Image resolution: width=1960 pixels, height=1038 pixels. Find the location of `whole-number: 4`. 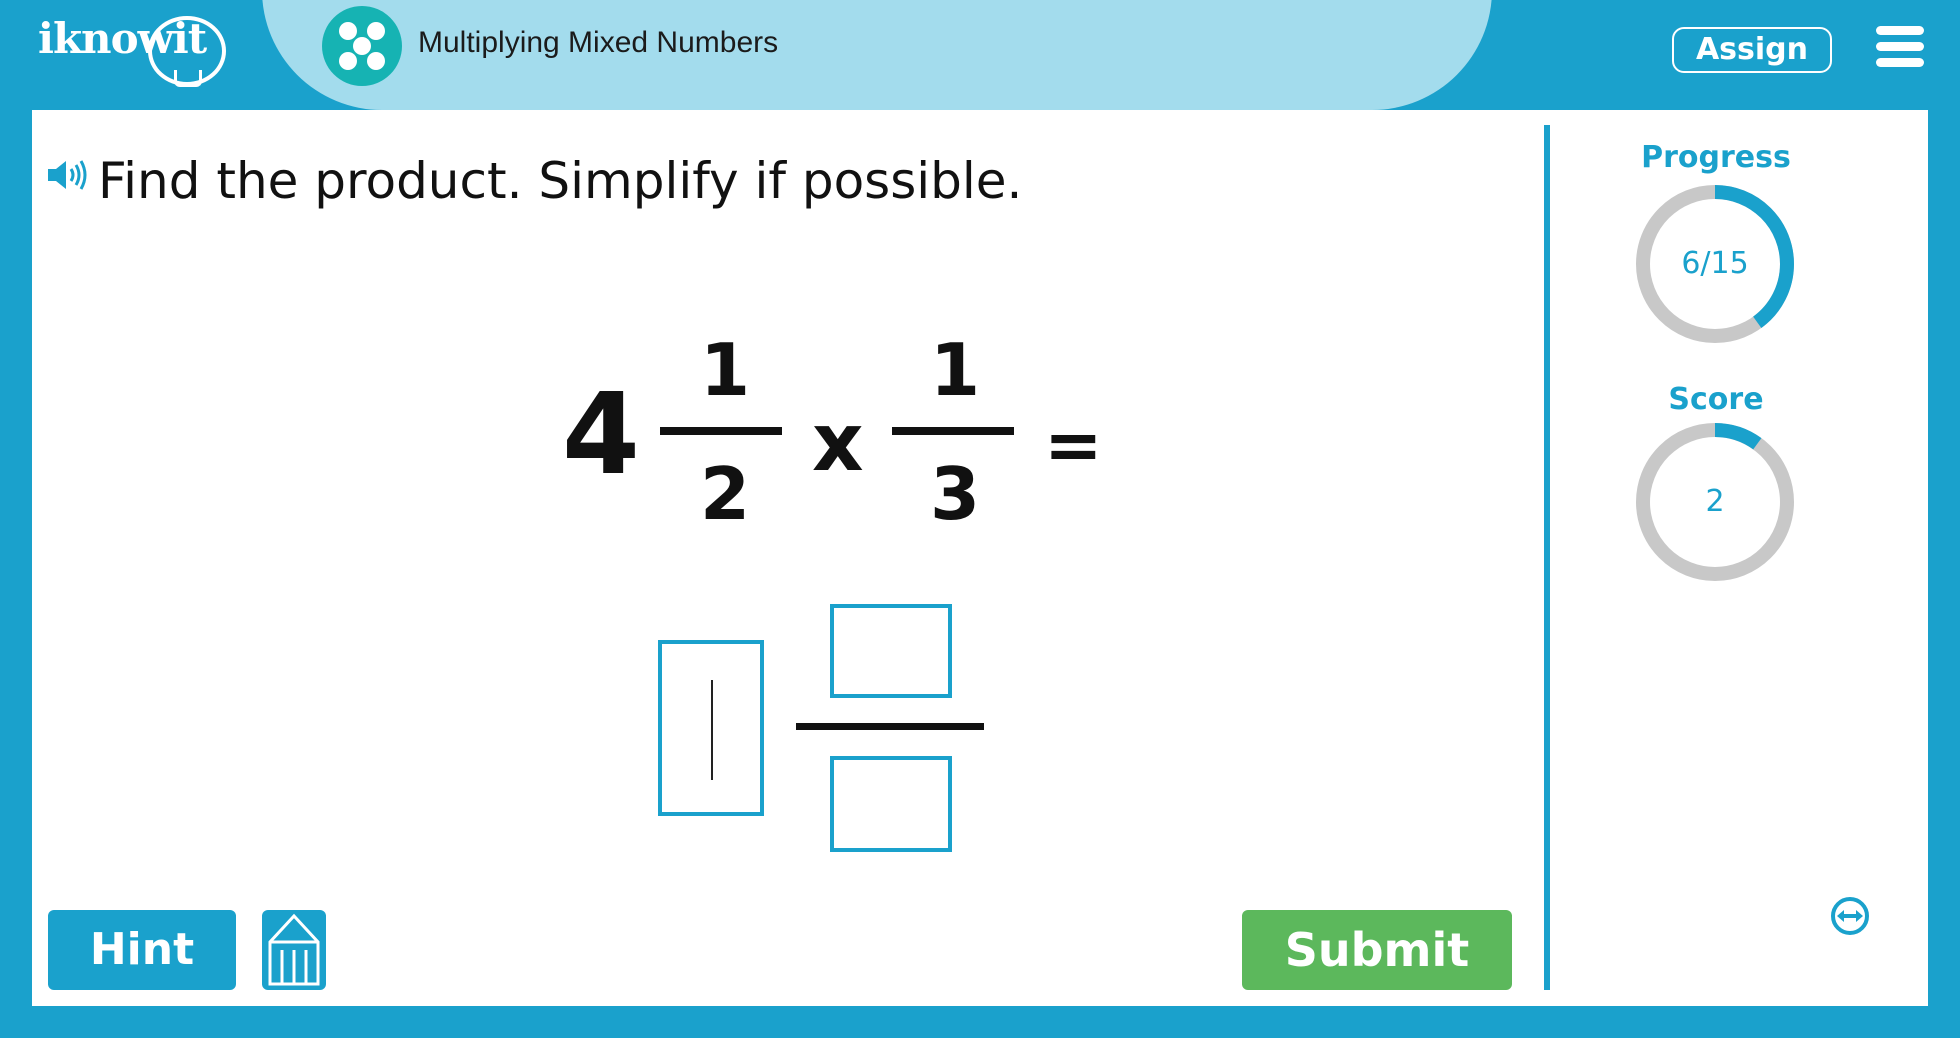

whole-number: 4 is located at coordinates (601, 435).